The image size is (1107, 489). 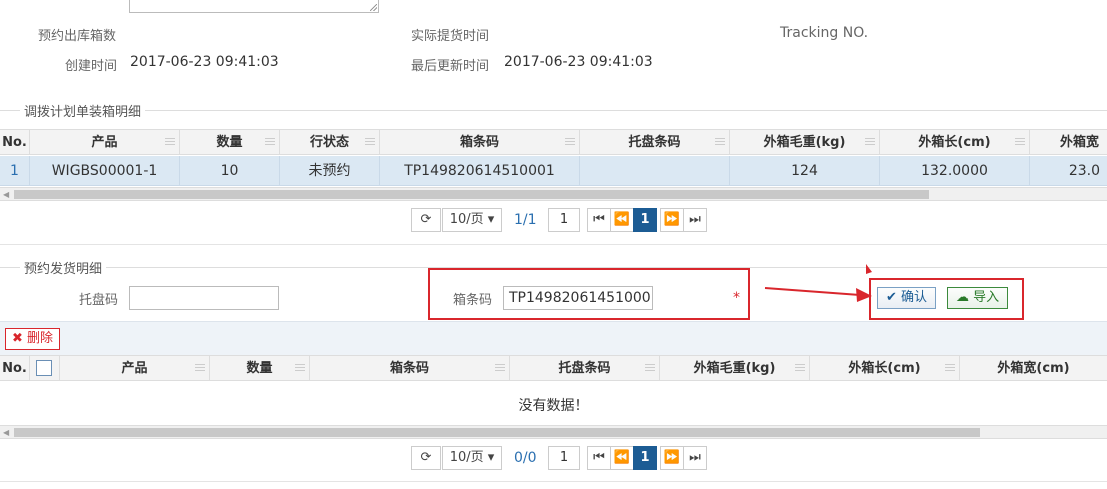 What do you see at coordinates (578, 298) in the screenshot?
I see `barcode-input: TP149820614510001` at bounding box center [578, 298].